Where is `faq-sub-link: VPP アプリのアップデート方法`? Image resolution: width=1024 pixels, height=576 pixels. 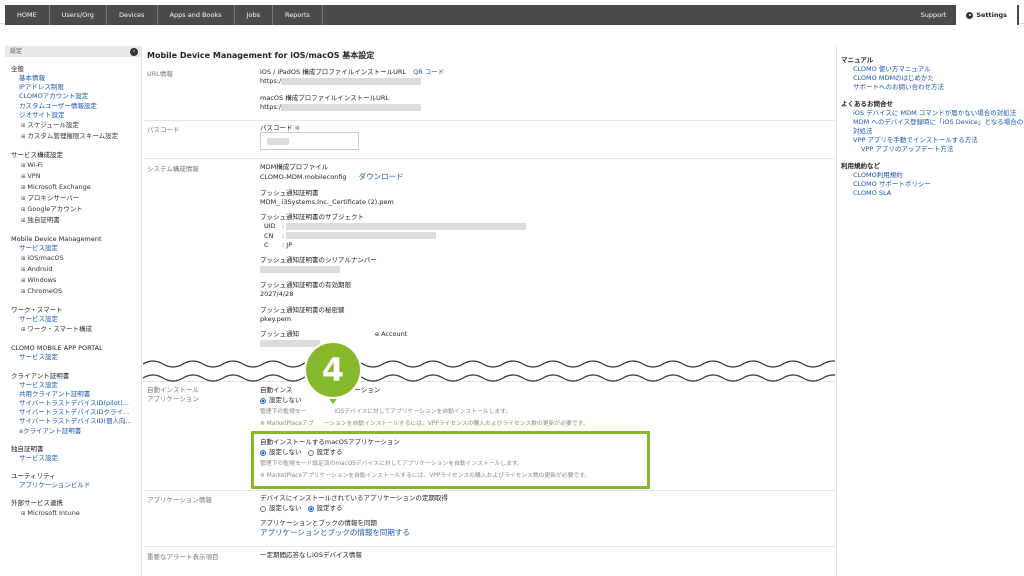 faq-sub-link: VPP アプリのアップデート方法 is located at coordinates (932, 149).